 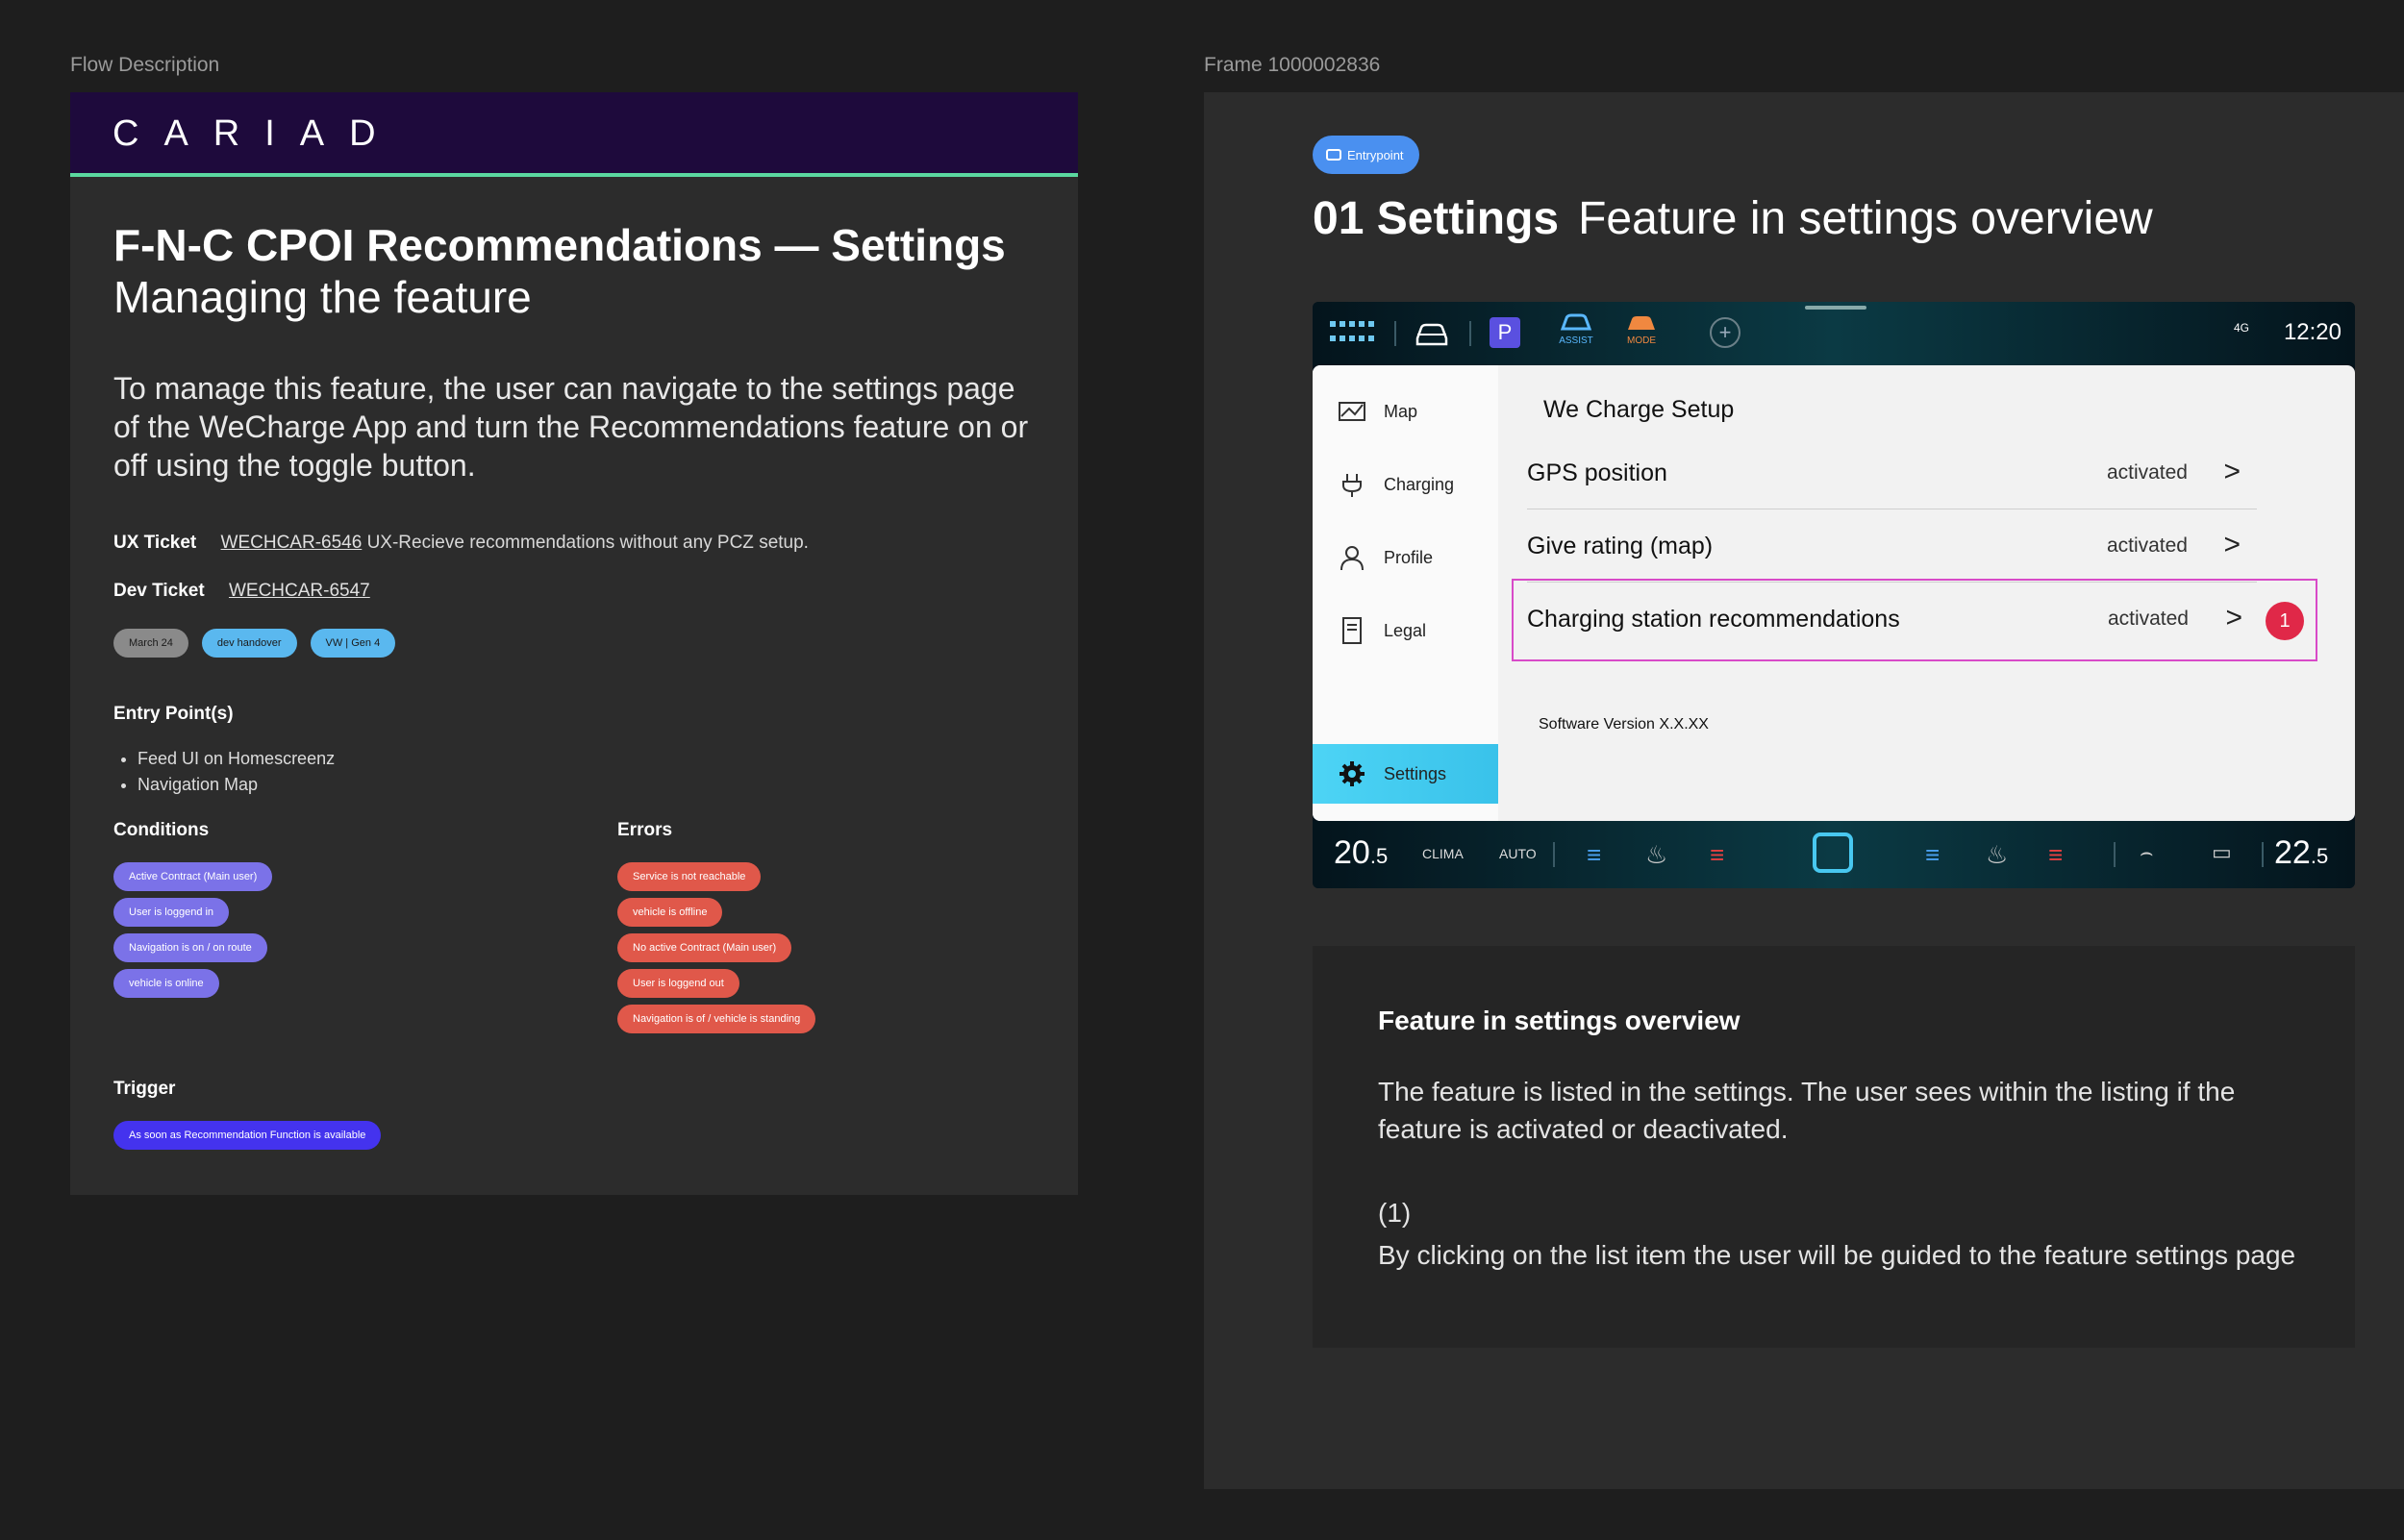 I want to click on settings-row-rating: Give rating (map) activated >, so click(x=1901, y=547).